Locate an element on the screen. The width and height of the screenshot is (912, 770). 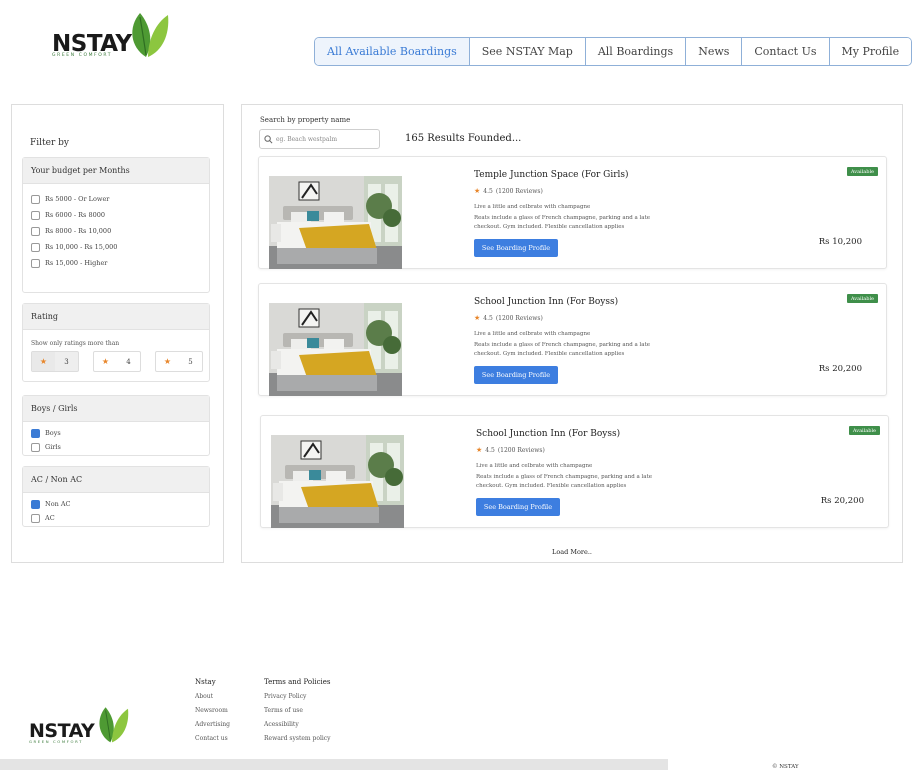
budget-option: Rs 15,000 - Higher is located at coordinates (116, 263).